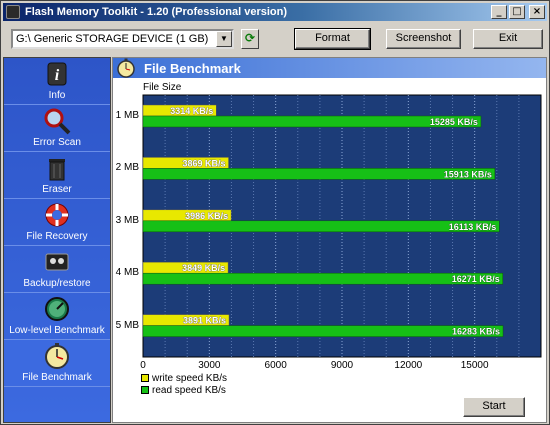  I want to click on sidebar-item-label: File Benchmark, so click(57, 377).